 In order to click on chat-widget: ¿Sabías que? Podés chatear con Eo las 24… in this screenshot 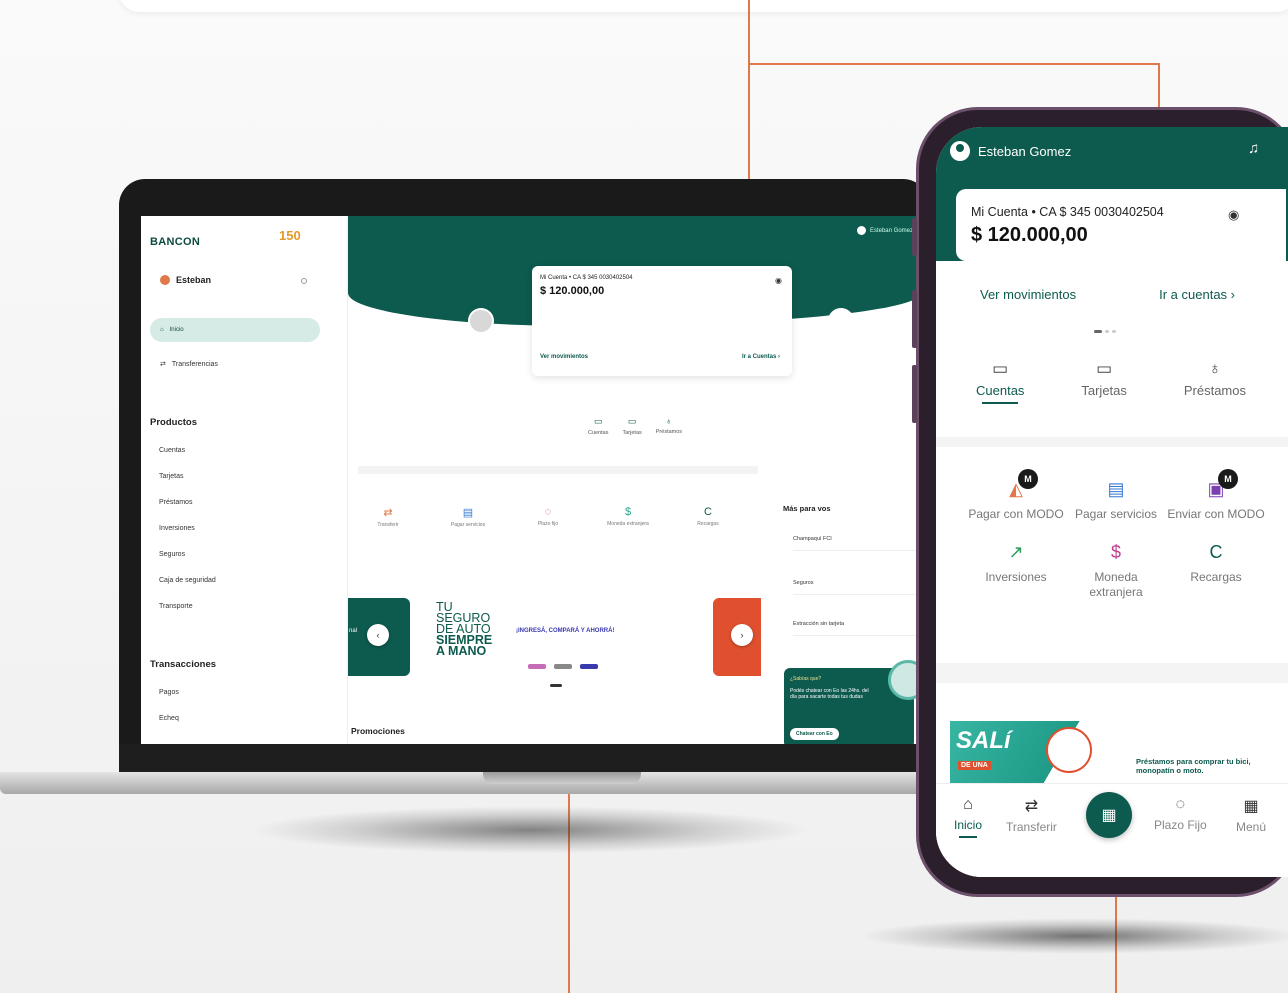, I will do `click(852, 702)`.